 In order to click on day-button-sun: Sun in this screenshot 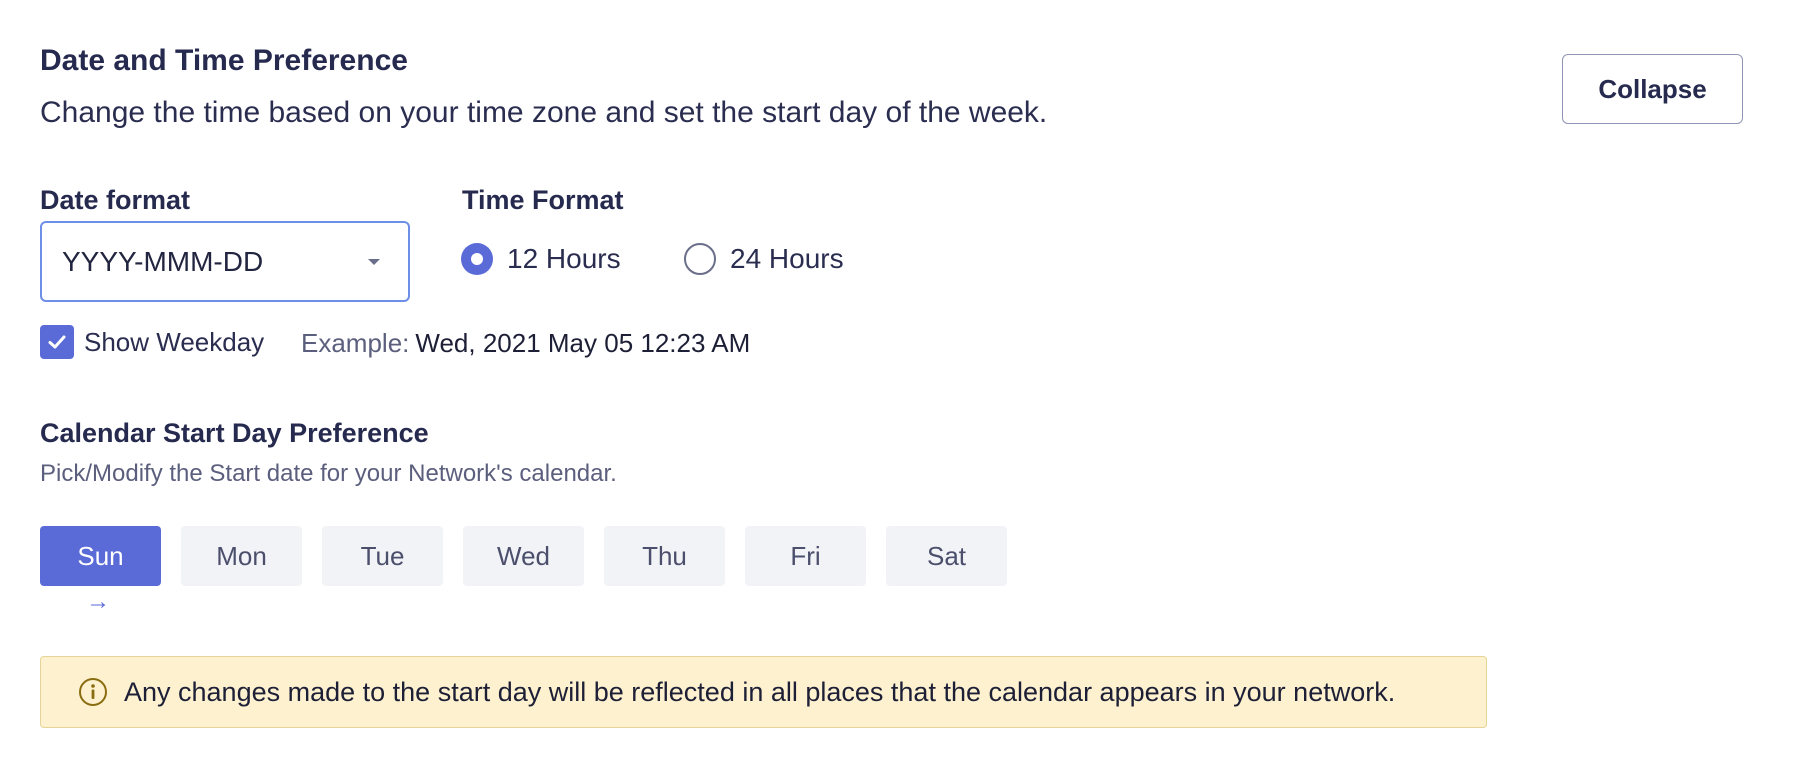, I will do `click(100, 556)`.